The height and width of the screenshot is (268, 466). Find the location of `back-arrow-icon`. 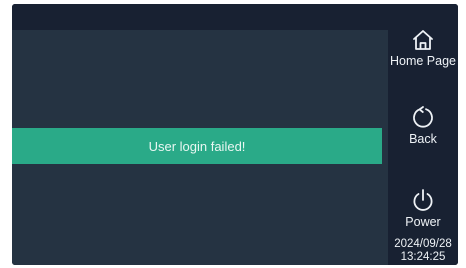

back-arrow-icon is located at coordinates (423, 117).